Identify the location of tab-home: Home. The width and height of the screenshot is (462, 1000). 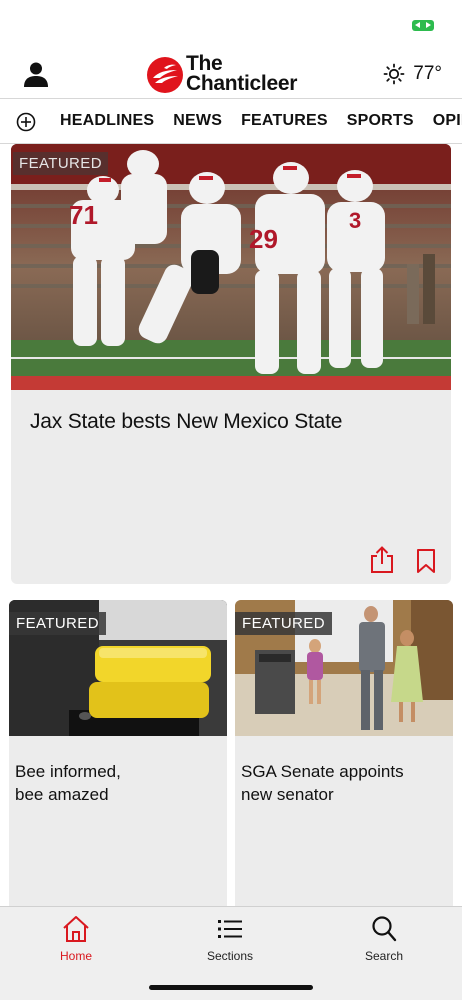
(76, 943).